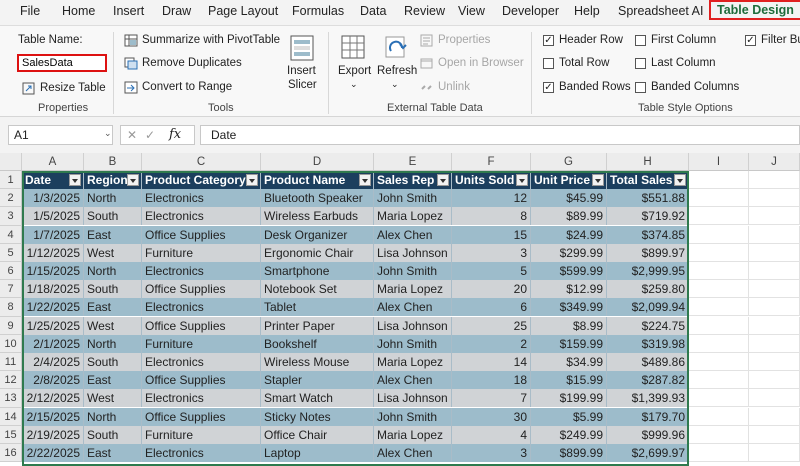 This screenshot has height=466, width=800. Describe the element at coordinates (373, 11) in the screenshot. I see `menu-data: Data` at that location.